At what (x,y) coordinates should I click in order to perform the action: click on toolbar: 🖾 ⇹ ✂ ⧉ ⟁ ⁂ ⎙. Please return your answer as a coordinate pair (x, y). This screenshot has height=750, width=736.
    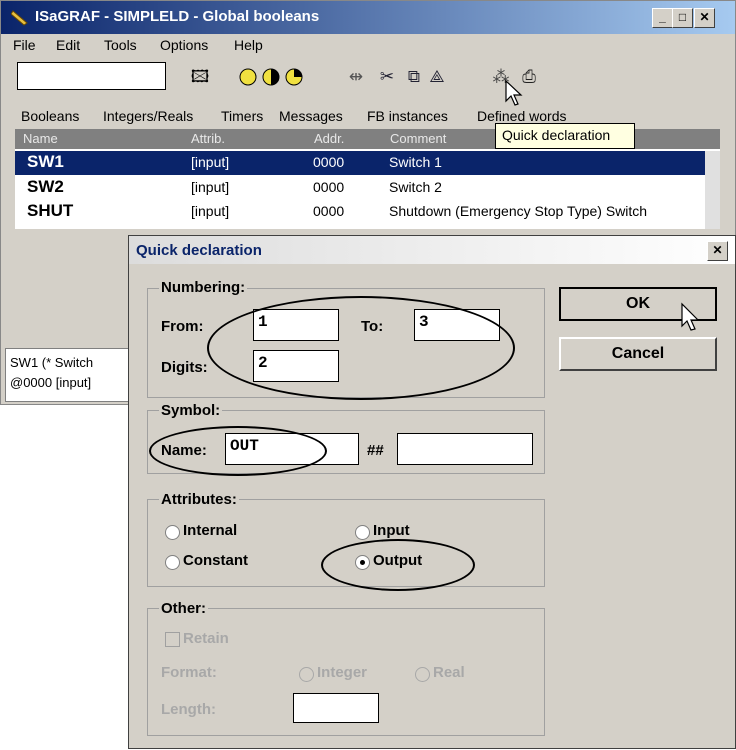
    Looking at the image, I should click on (368, 77).